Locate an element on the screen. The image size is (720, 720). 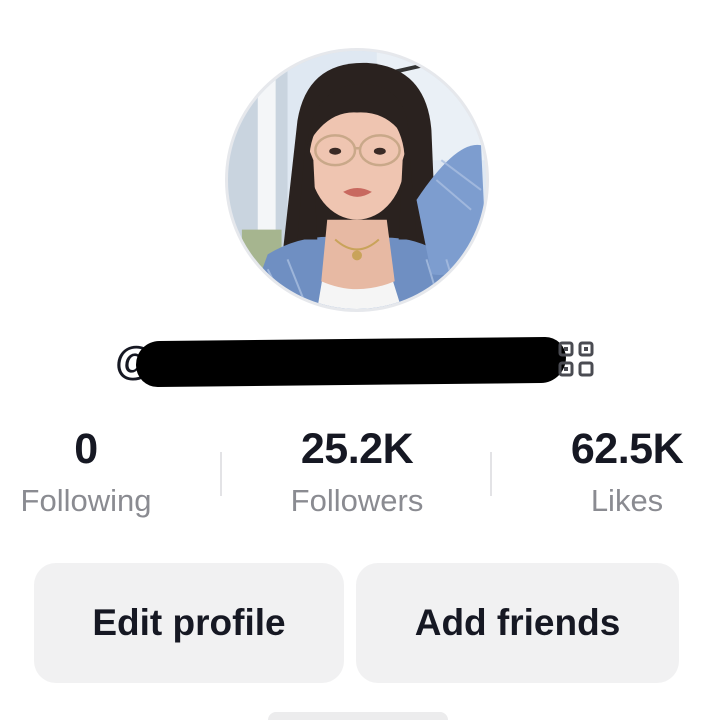
add-friends-button: Add friends is located at coordinates (517, 623).